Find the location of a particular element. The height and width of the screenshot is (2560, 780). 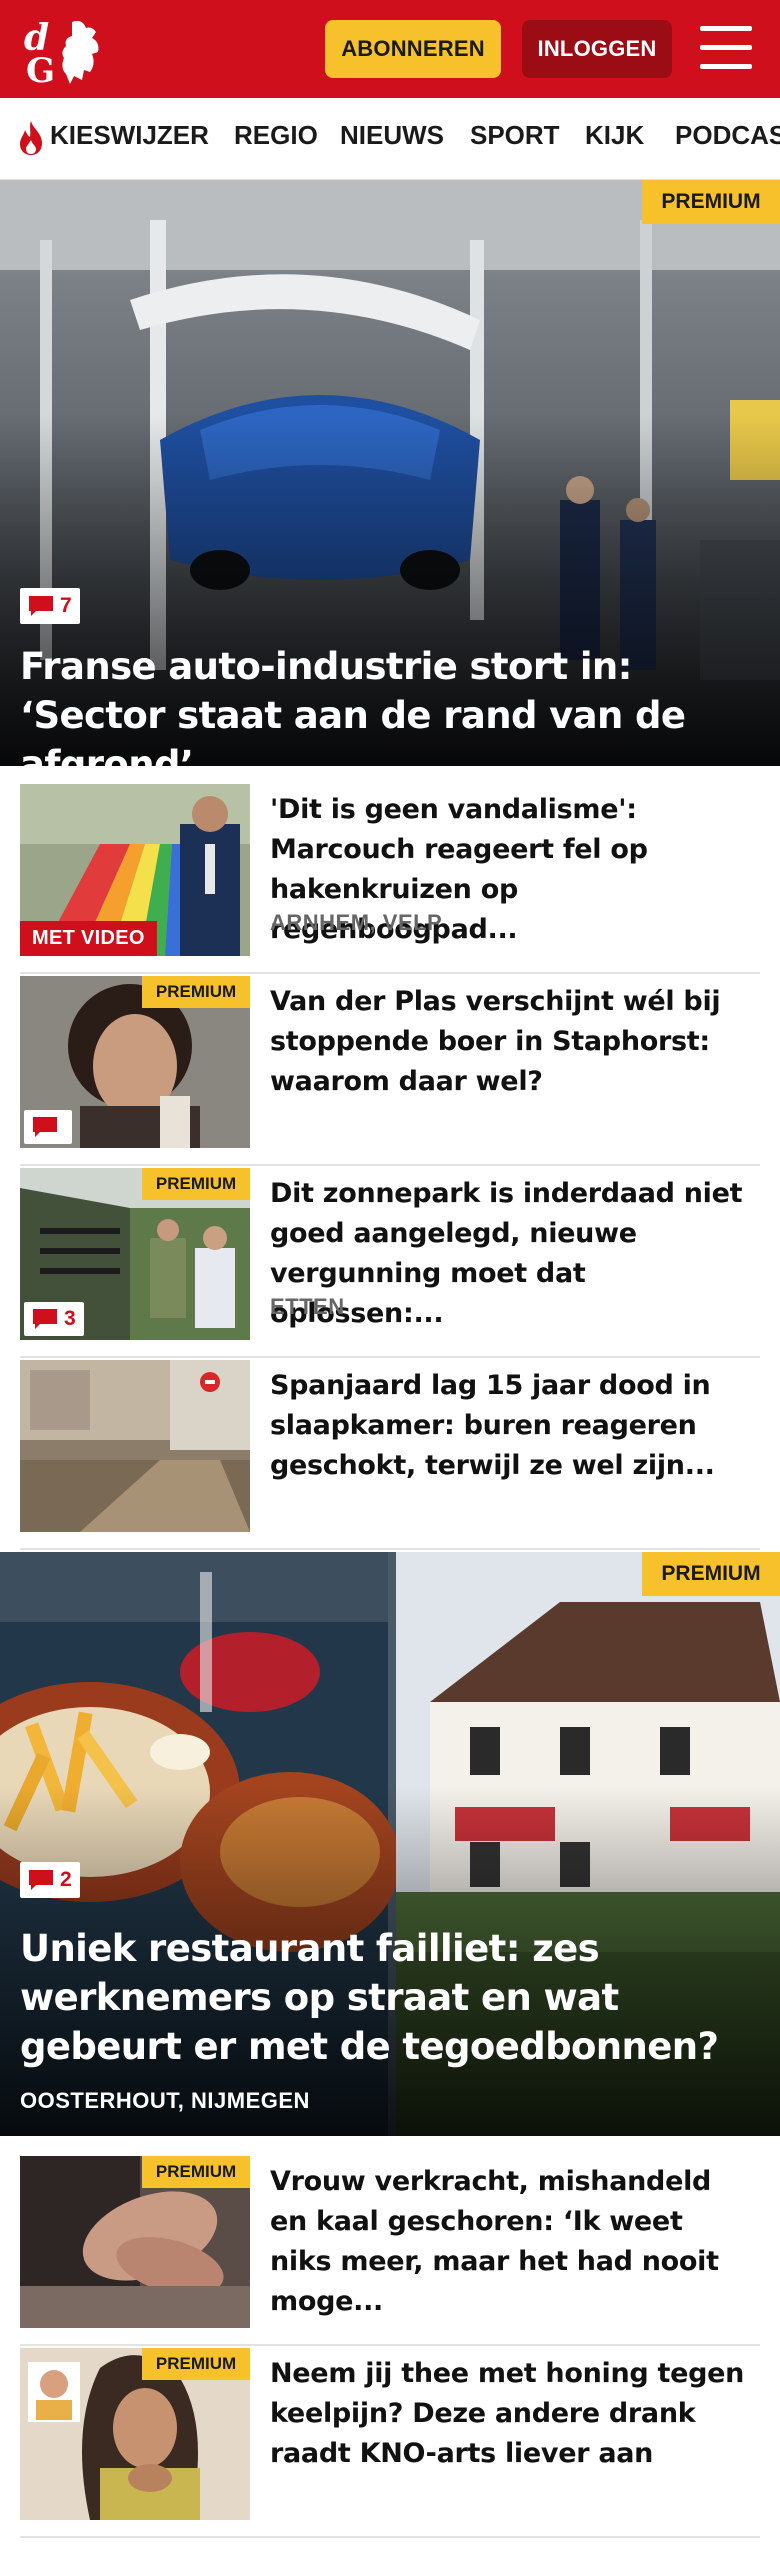

comment-count-badge: 2 is located at coordinates (50, 1880).